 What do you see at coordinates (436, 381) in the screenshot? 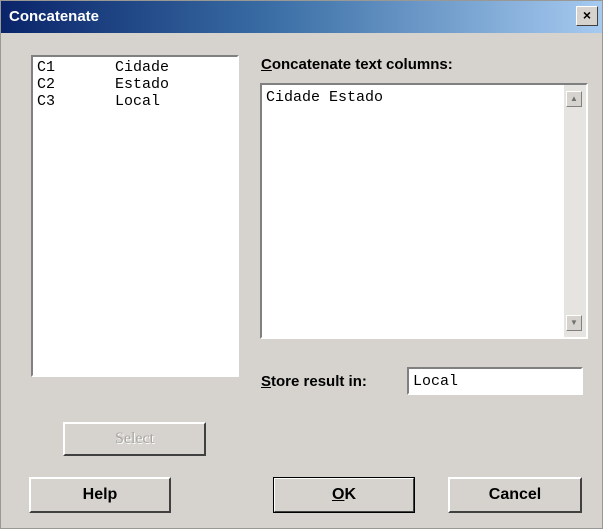
I see `store-result-value: Local` at bounding box center [436, 381].